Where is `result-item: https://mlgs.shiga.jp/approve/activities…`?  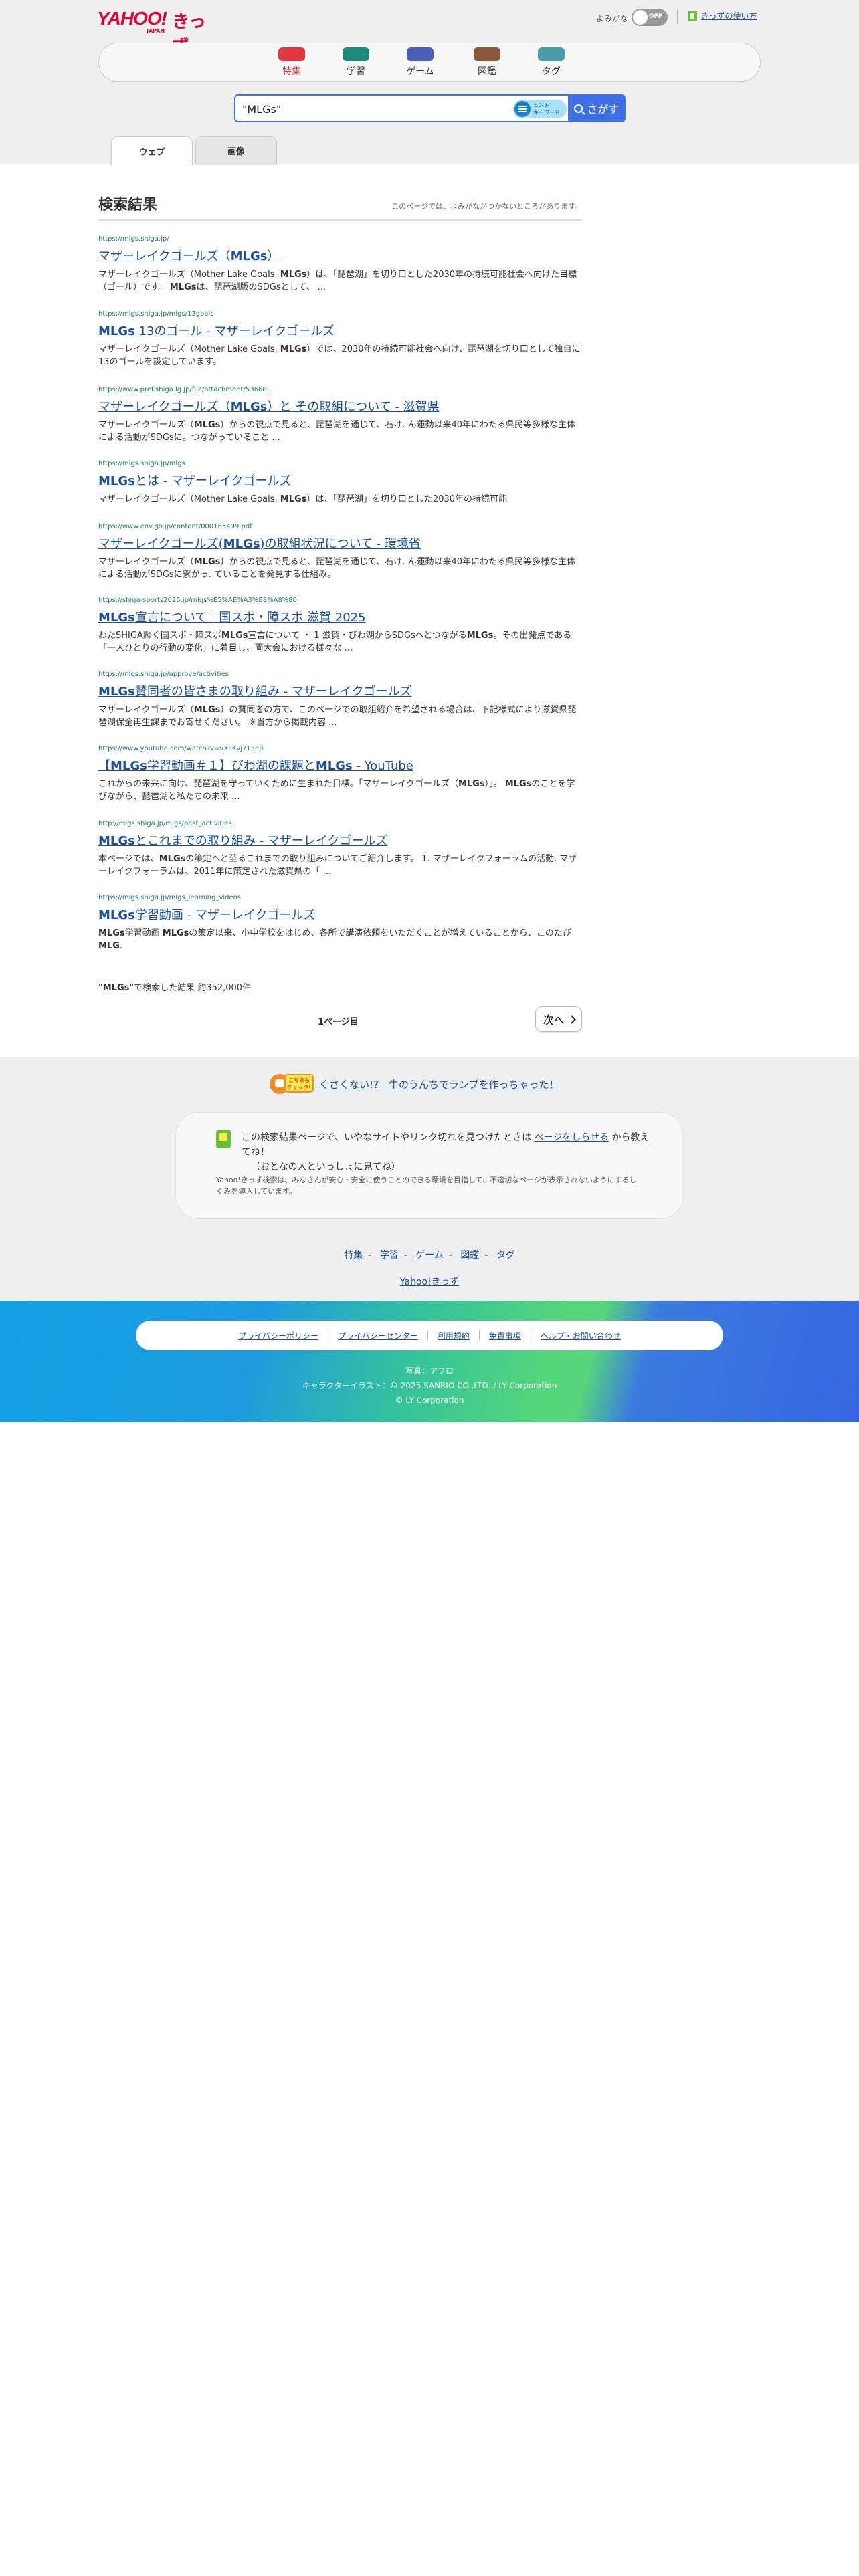 result-item: https://mlgs.shiga.jp/approve/activities… is located at coordinates (340, 700).